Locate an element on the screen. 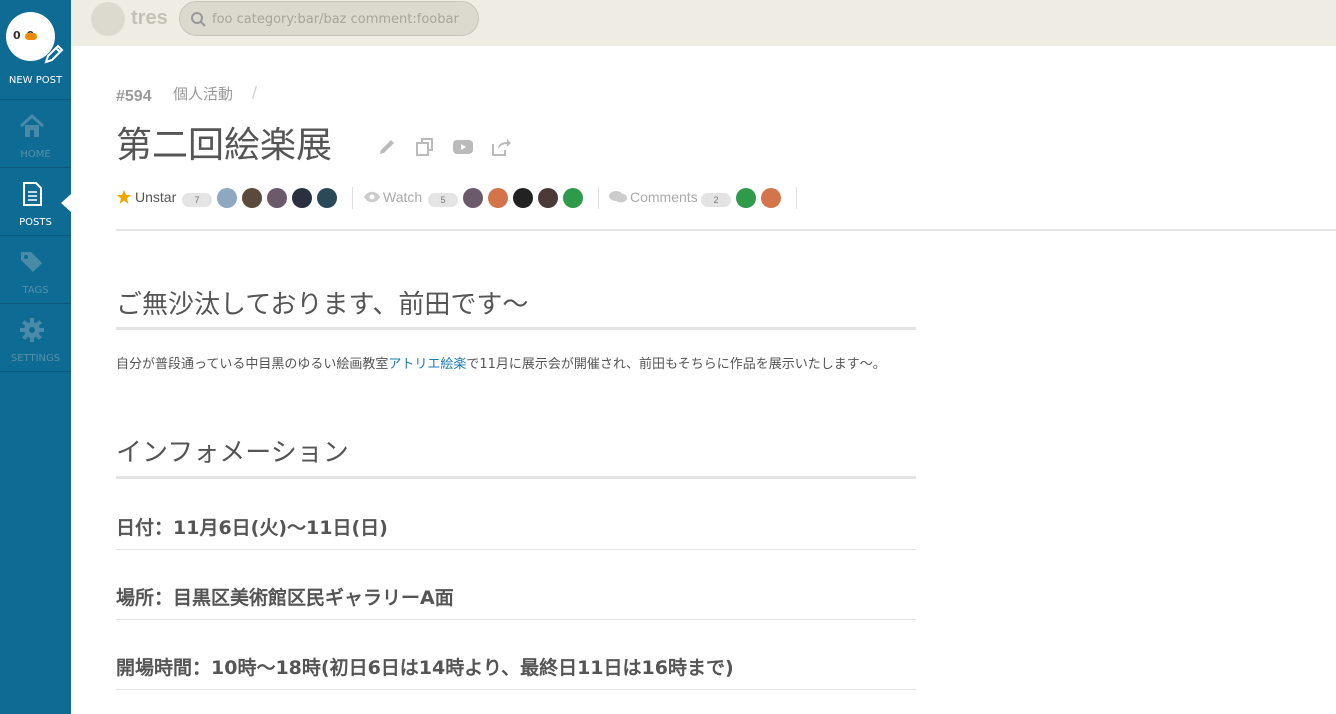  event-place: 場所：目黒区美術館区民ギャラリーA面 is located at coordinates (285, 598).